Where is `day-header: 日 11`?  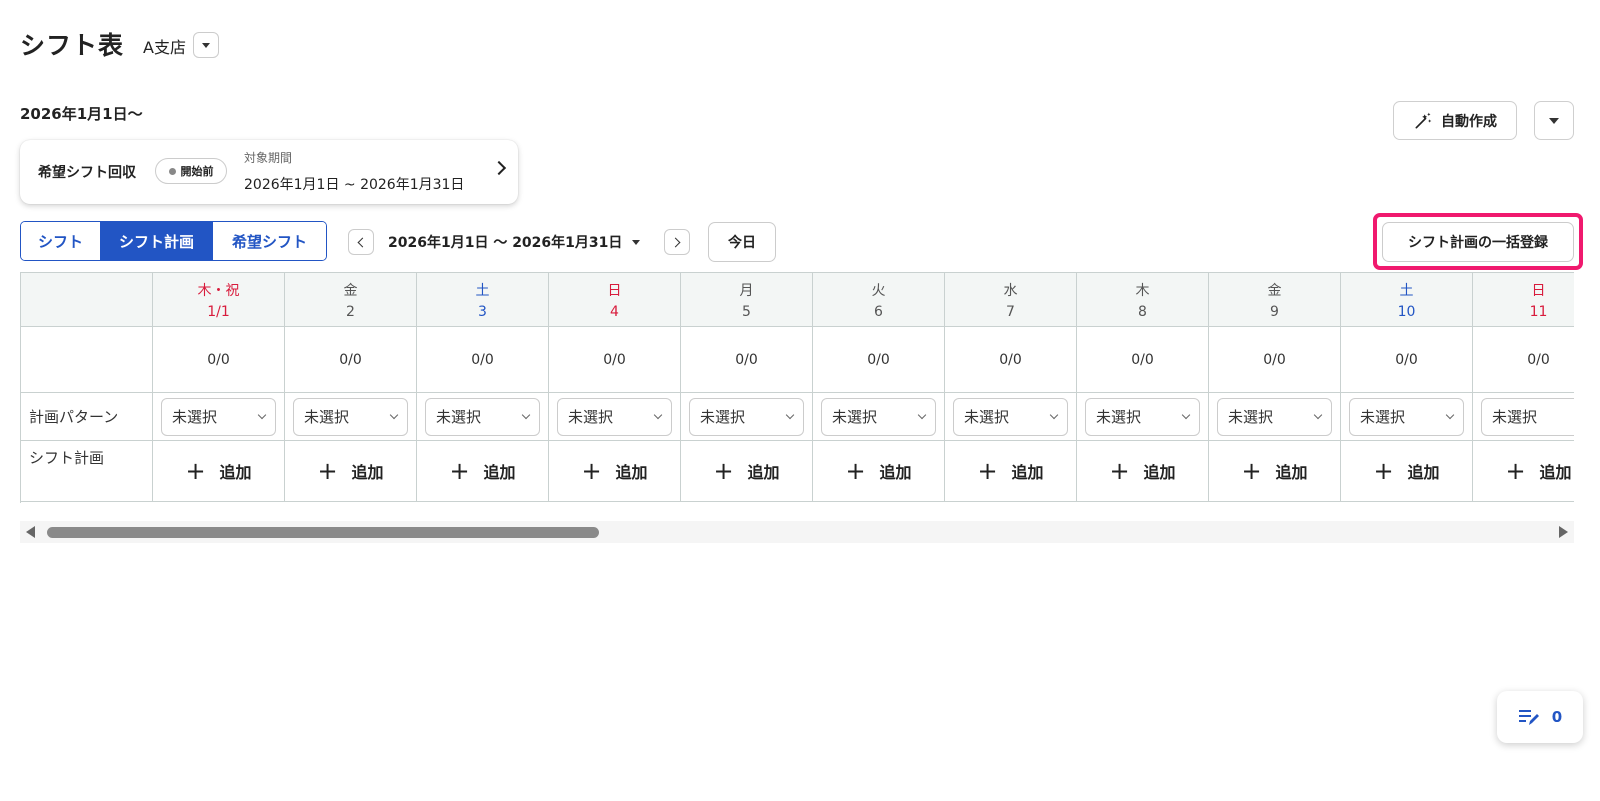 day-header: 日 11 is located at coordinates (1523, 299).